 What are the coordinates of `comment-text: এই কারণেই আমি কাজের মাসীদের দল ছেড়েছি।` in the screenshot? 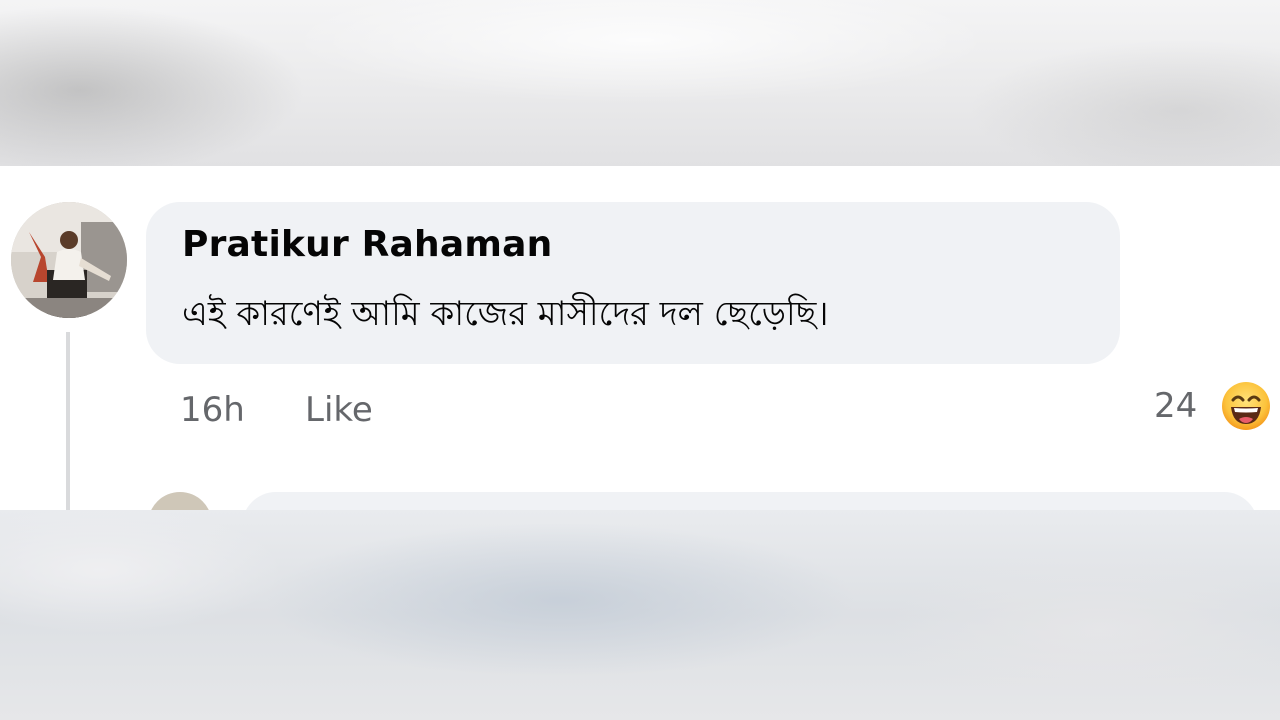 It's located at (505, 314).